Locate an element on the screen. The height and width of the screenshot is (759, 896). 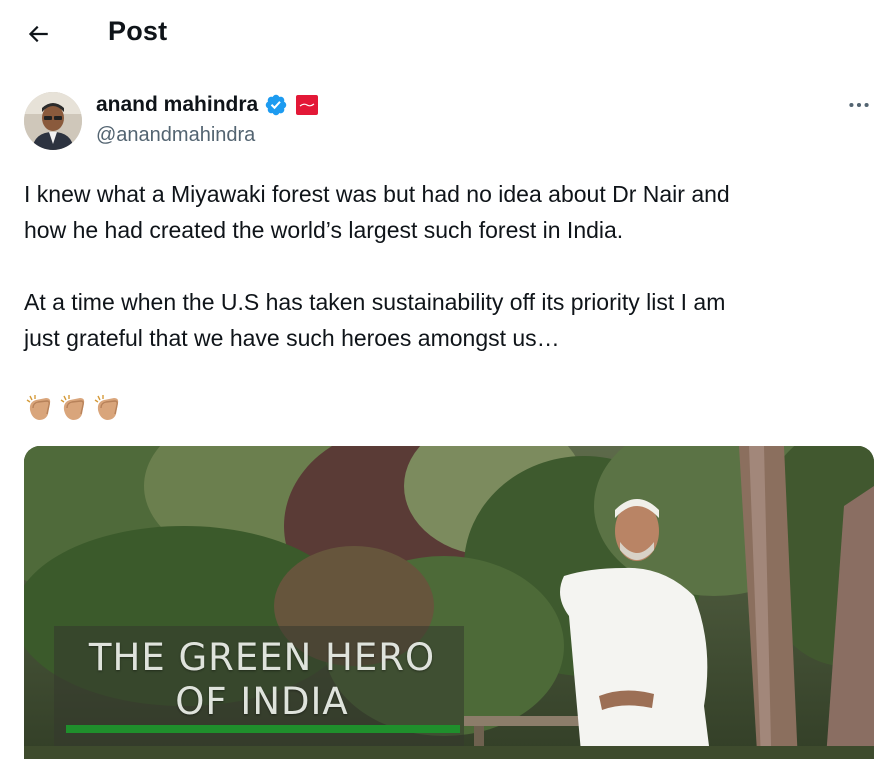
back-button is located at coordinates (38, 34).